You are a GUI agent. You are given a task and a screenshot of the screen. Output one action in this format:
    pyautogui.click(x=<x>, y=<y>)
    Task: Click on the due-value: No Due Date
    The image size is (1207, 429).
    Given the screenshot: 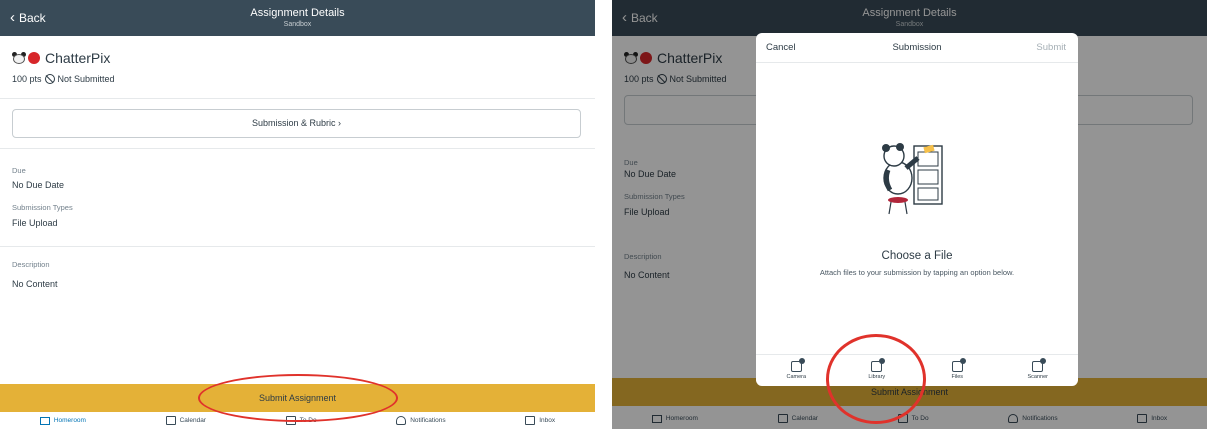 What is the action you would take?
    pyautogui.click(x=38, y=185)
    